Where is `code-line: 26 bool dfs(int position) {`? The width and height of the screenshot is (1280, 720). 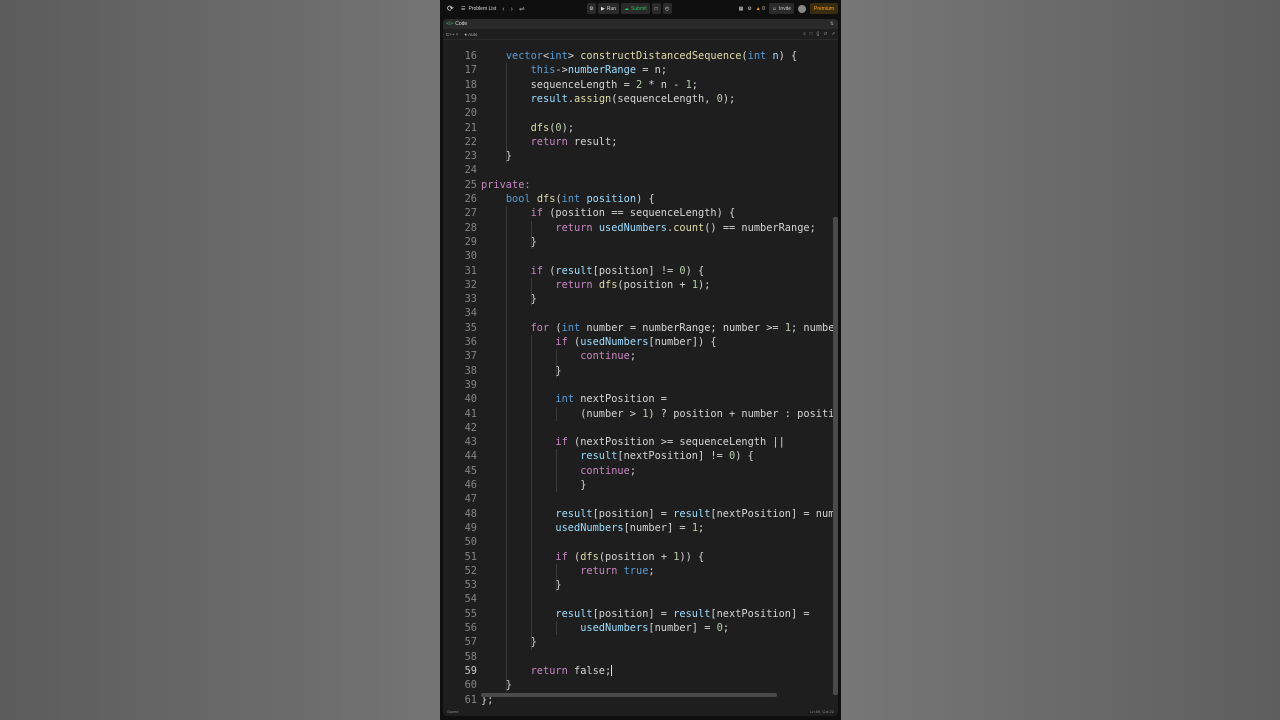
code-line: 26 bool dfs(int position) { is located at coordinates (640, 199).